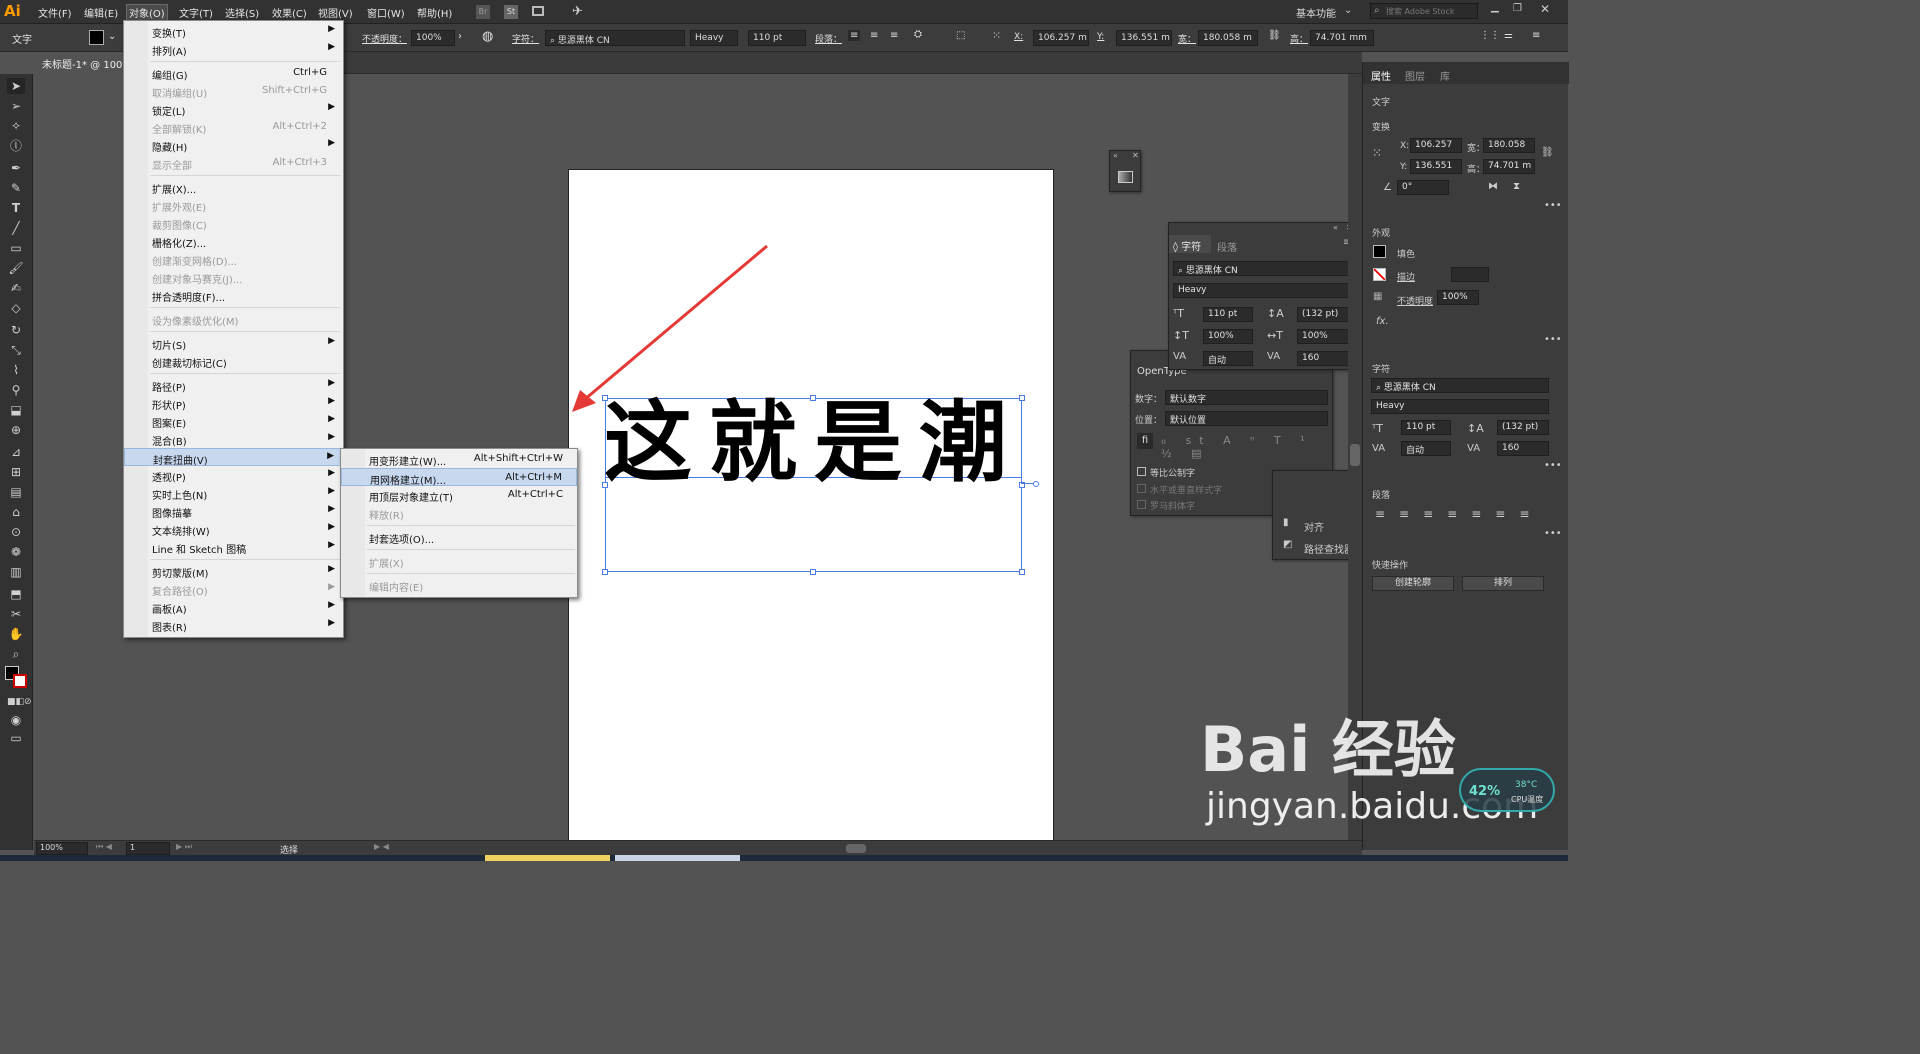 The height and width of the screenshot is (1054, 1920). Describe the element at coordinates (874, 35) in the screenshot. I see `align-center-icon: ≡` at that location.